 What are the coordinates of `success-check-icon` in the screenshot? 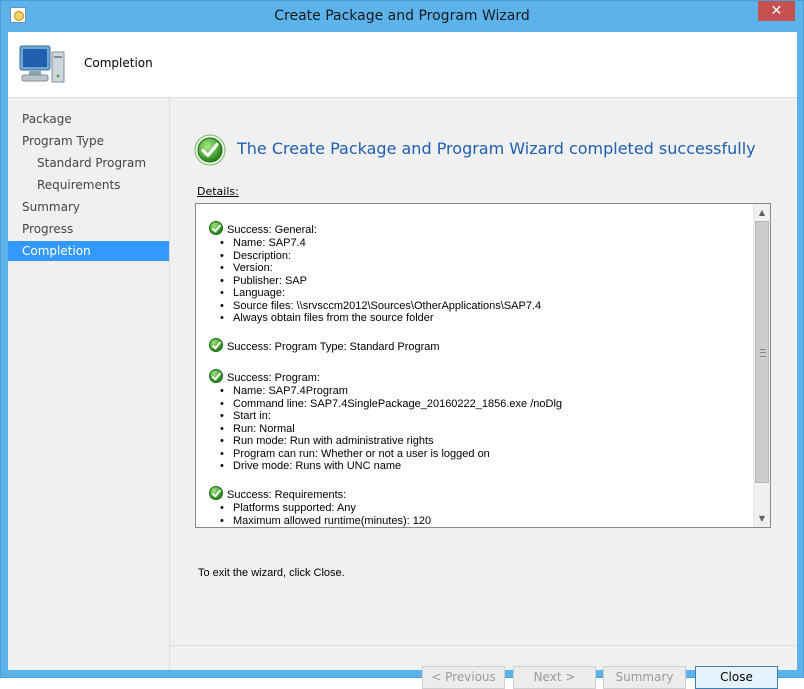 It's located at (210, 150).